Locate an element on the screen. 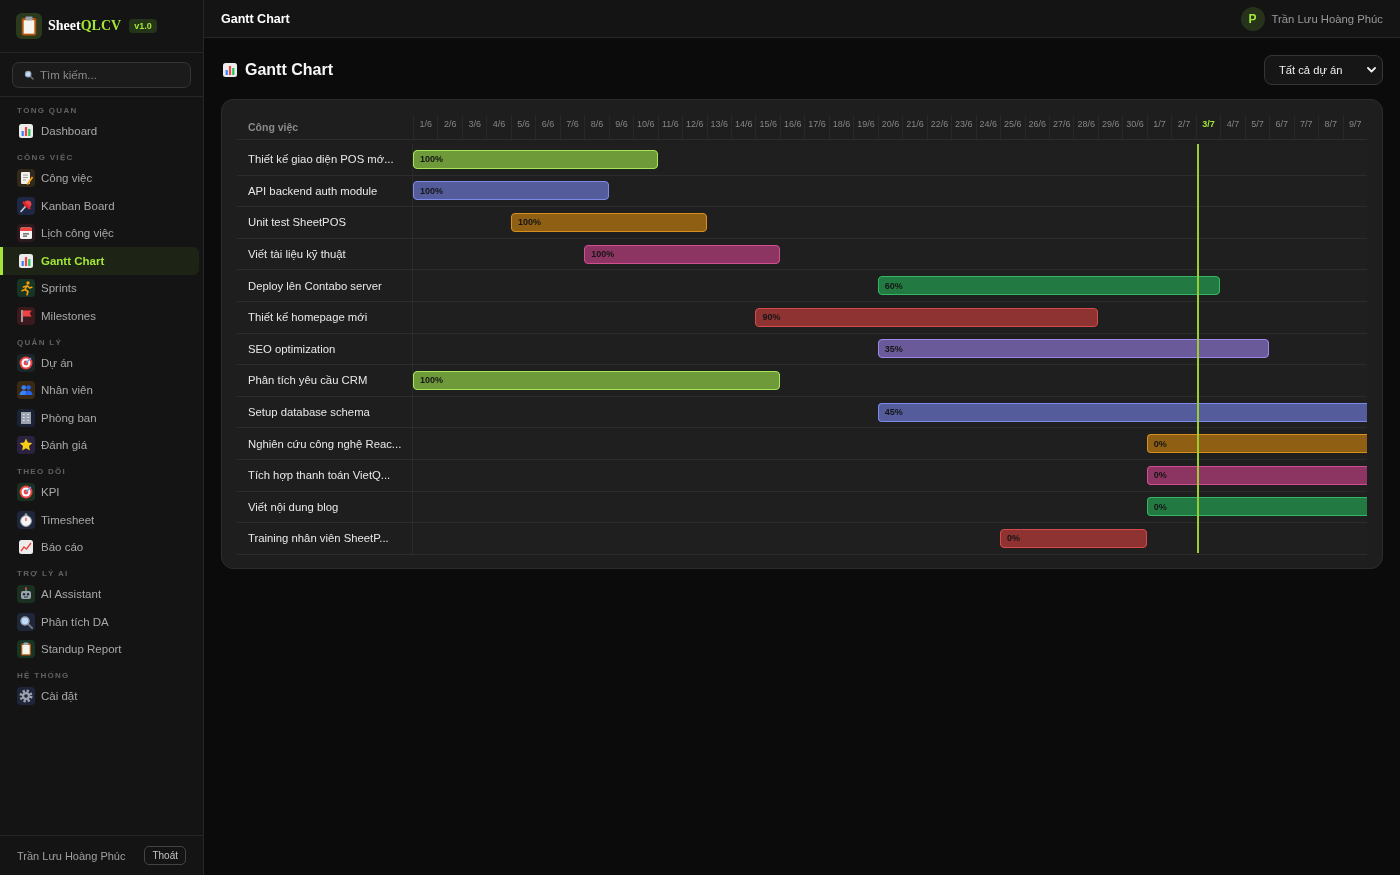 The image size is (1400, 875). date-label: 23/6 is located at coordinates (964, 124).